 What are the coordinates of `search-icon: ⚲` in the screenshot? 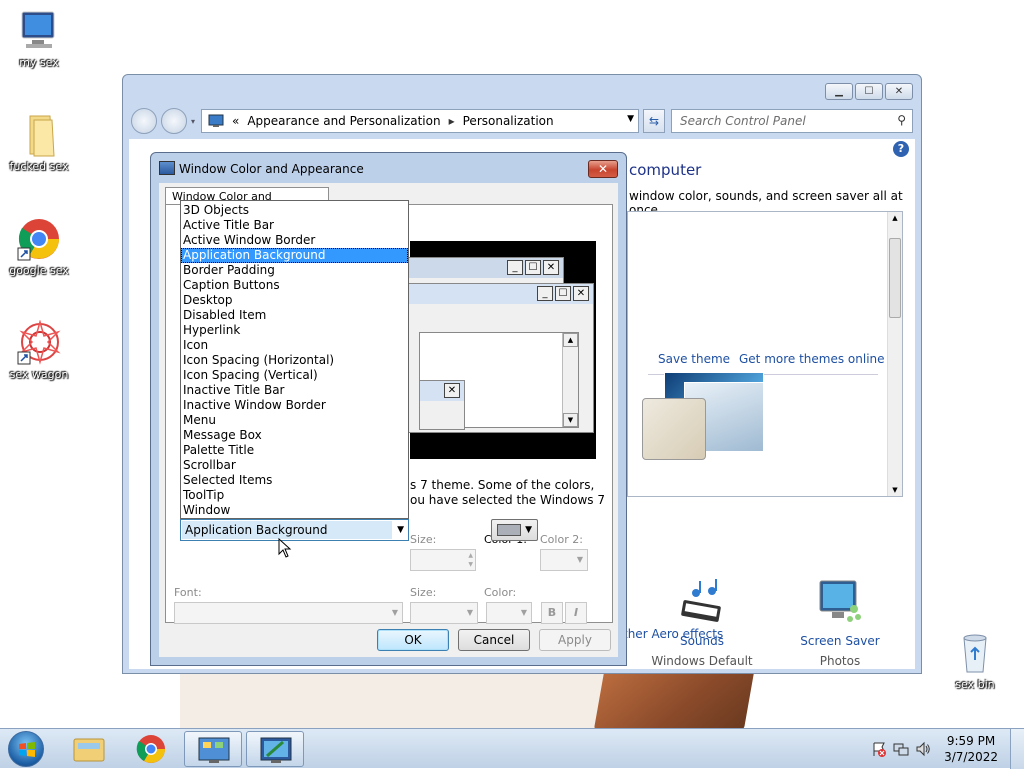 It's located at (901, 120).